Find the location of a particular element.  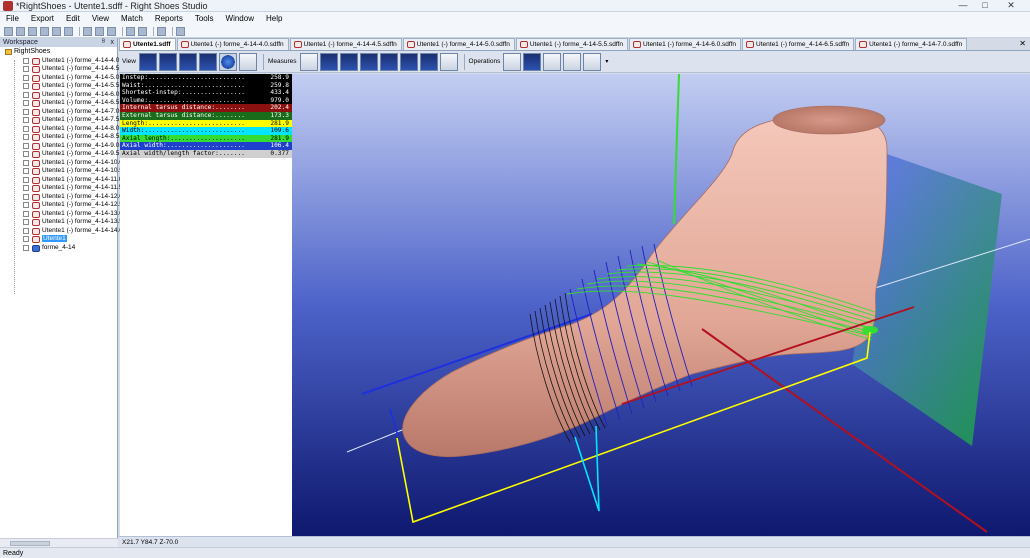

tree-item: Utente1 (-) forme_4-14-10.5 is located at coordinates (61, 171).